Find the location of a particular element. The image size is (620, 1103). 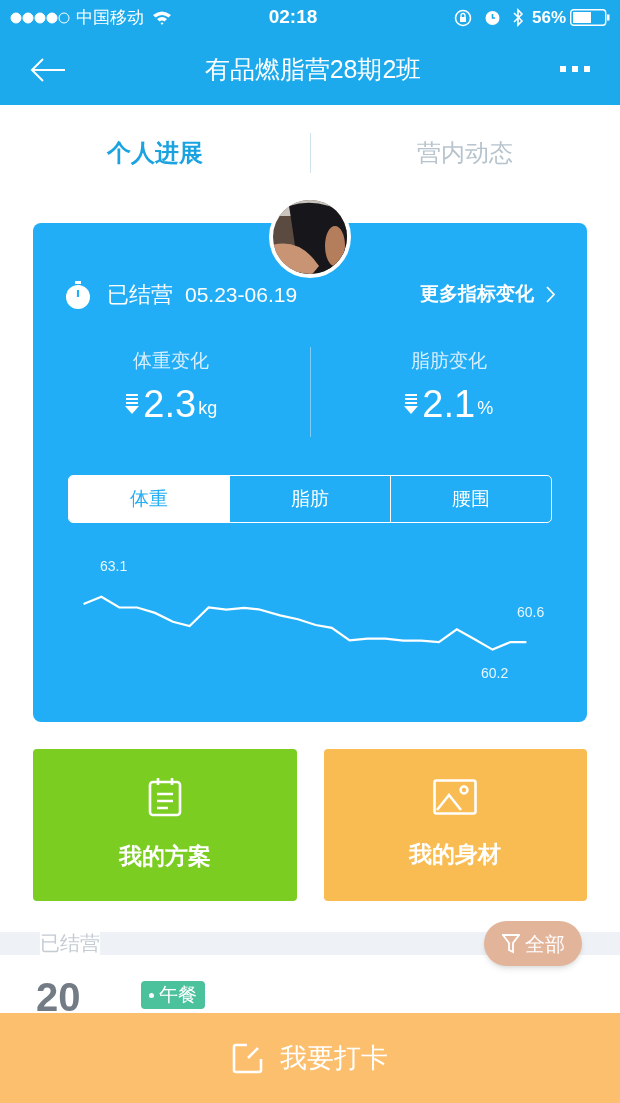

rotation-lock-icon is located at coordinates (462, 17).